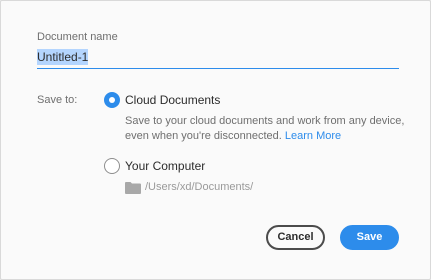 This screenshot has width=431, height=280. I want to click on your-computer-radio, so click(112, 166).